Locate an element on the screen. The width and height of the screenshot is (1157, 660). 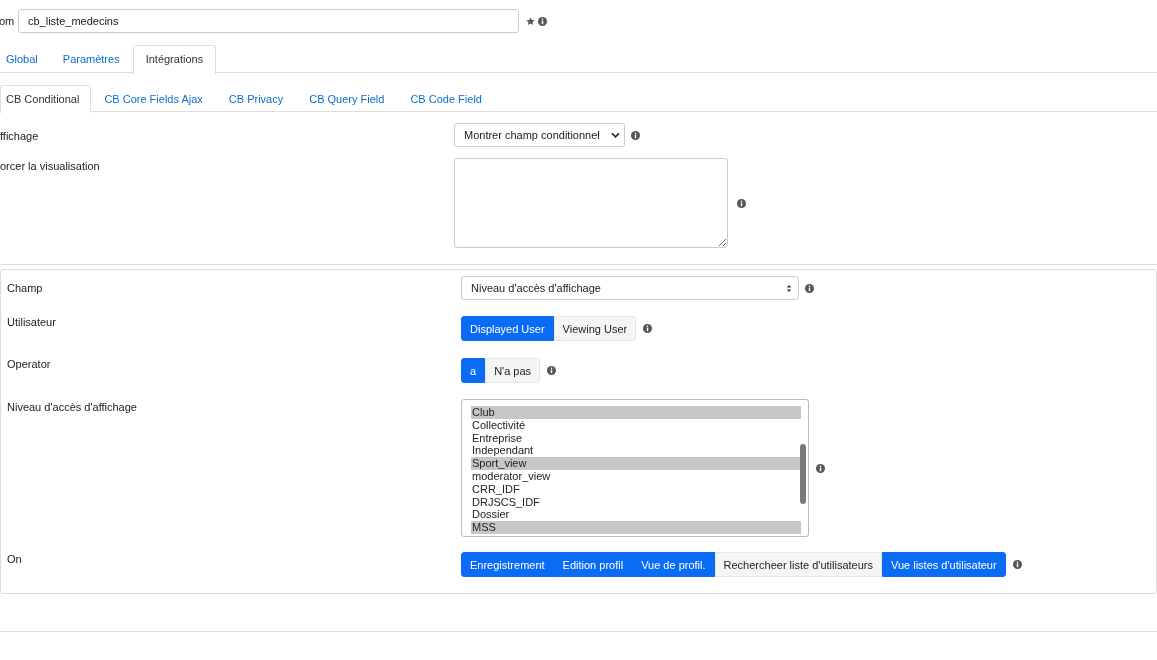
list-option: Independant is located at coordinates (636, 451).